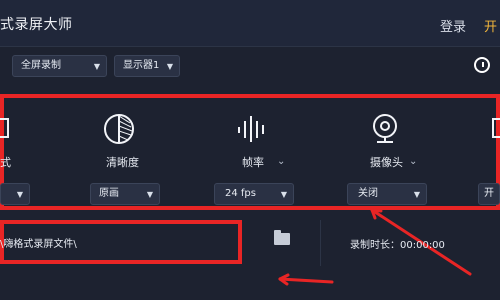  I want to click on save-path-text: \嗨格式录屏文件\, so click(38, 242).